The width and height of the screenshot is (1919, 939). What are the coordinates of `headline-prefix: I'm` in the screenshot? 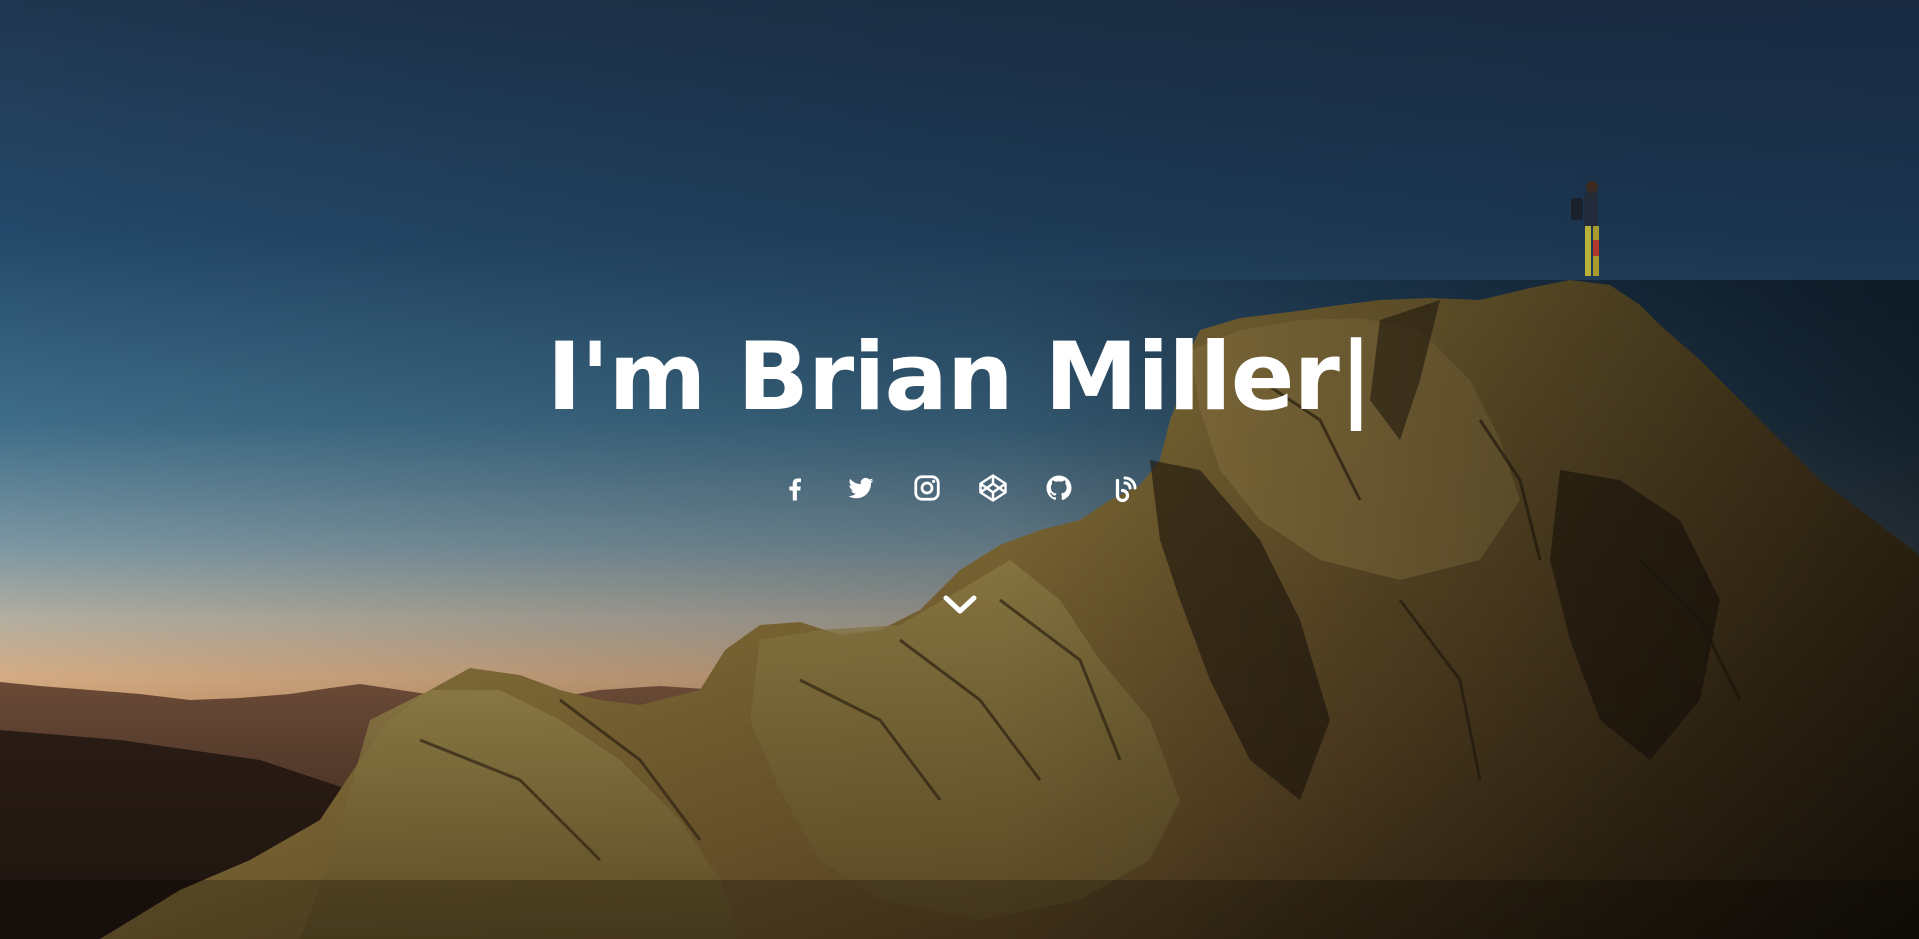 It's located at (642, 377).